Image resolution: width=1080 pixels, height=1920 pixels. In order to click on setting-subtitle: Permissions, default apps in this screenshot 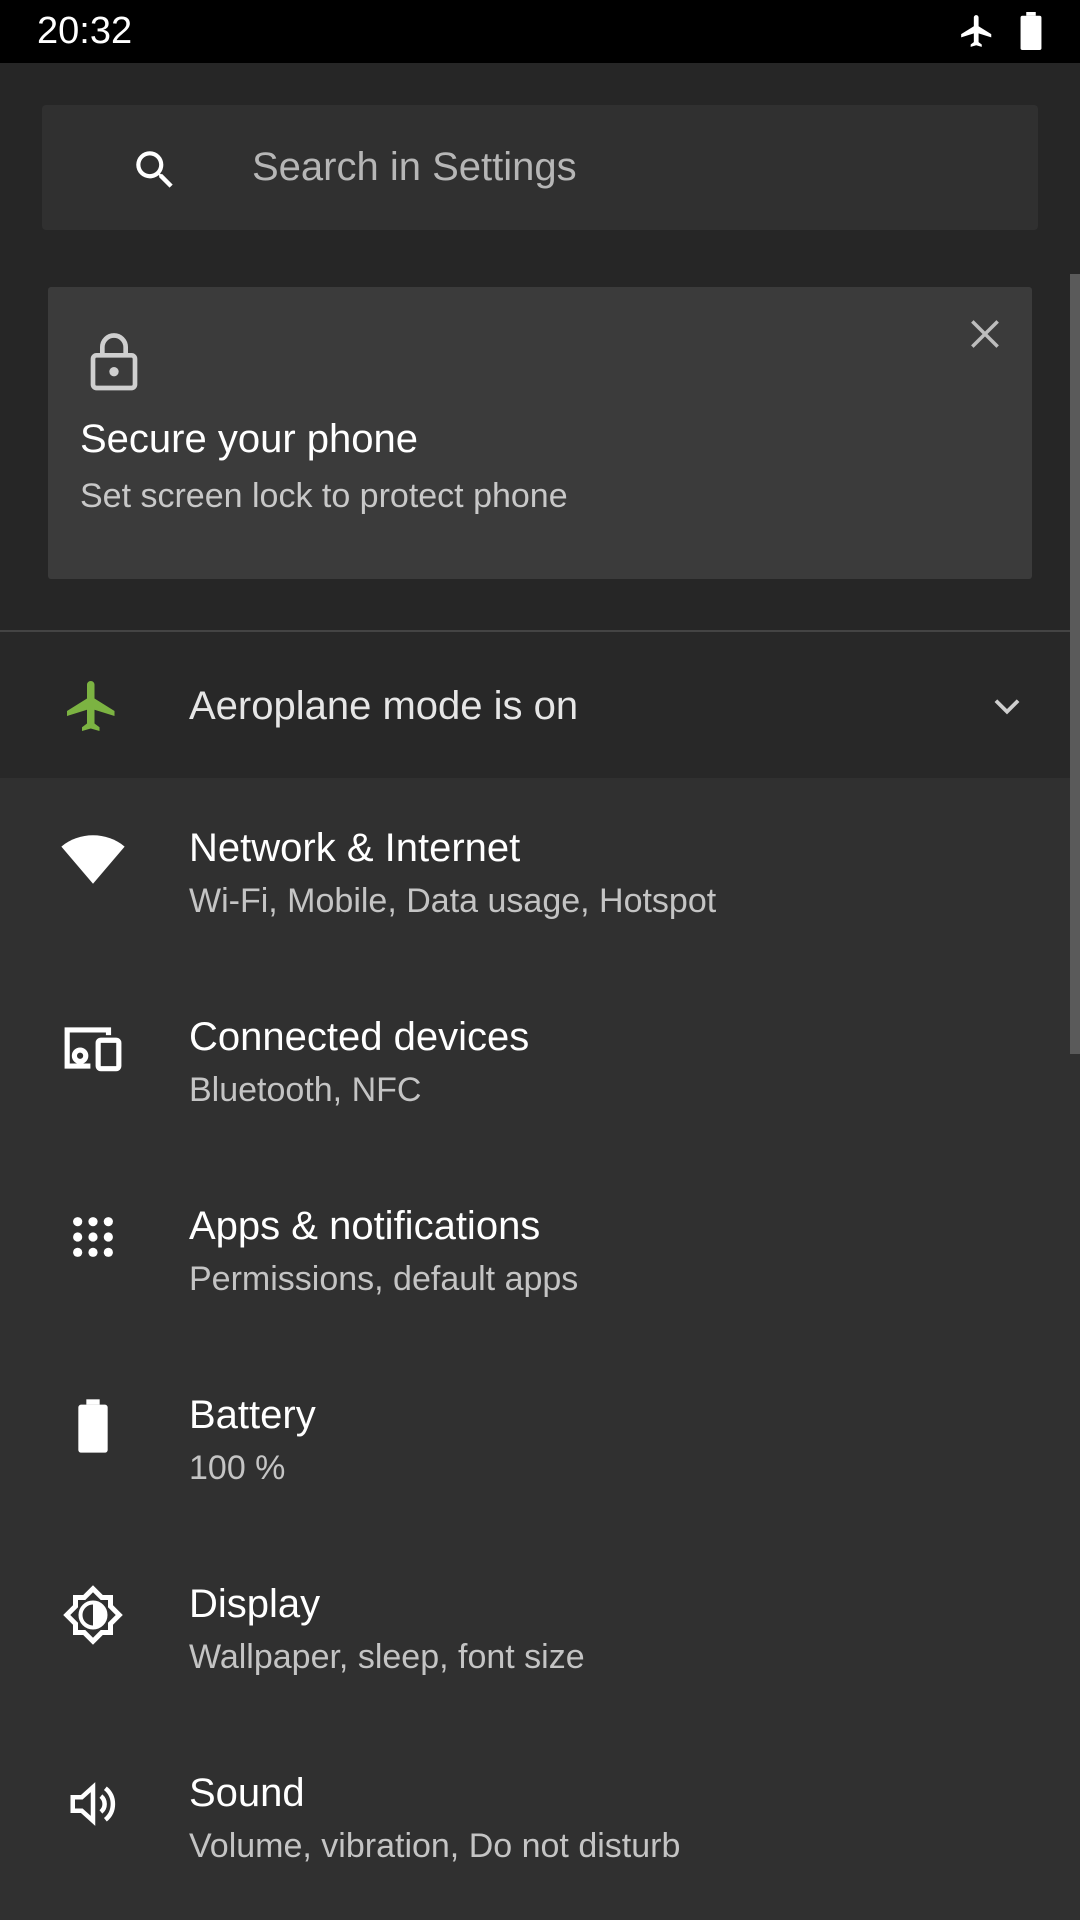, I will do `click(384, 1279)`.